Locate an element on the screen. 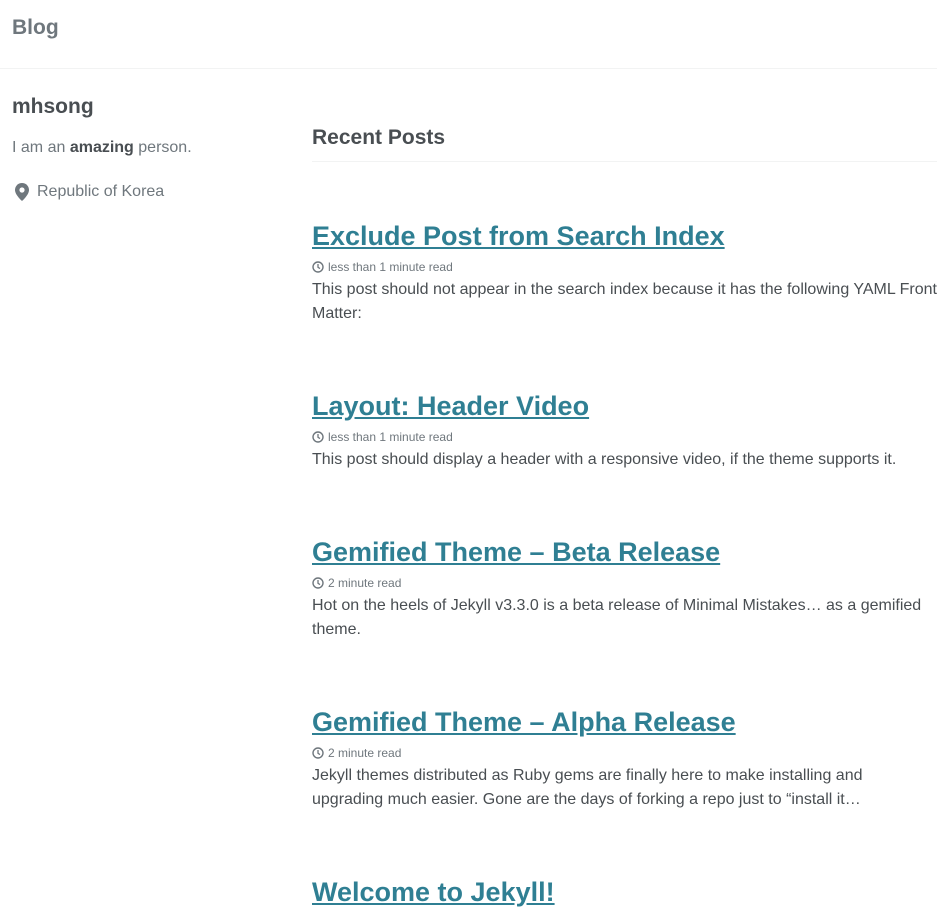 The height and width of the screenshot is (913, 937). post-title-link: Gemified Theme – Alpha Release is located at coordinates (524, 722).